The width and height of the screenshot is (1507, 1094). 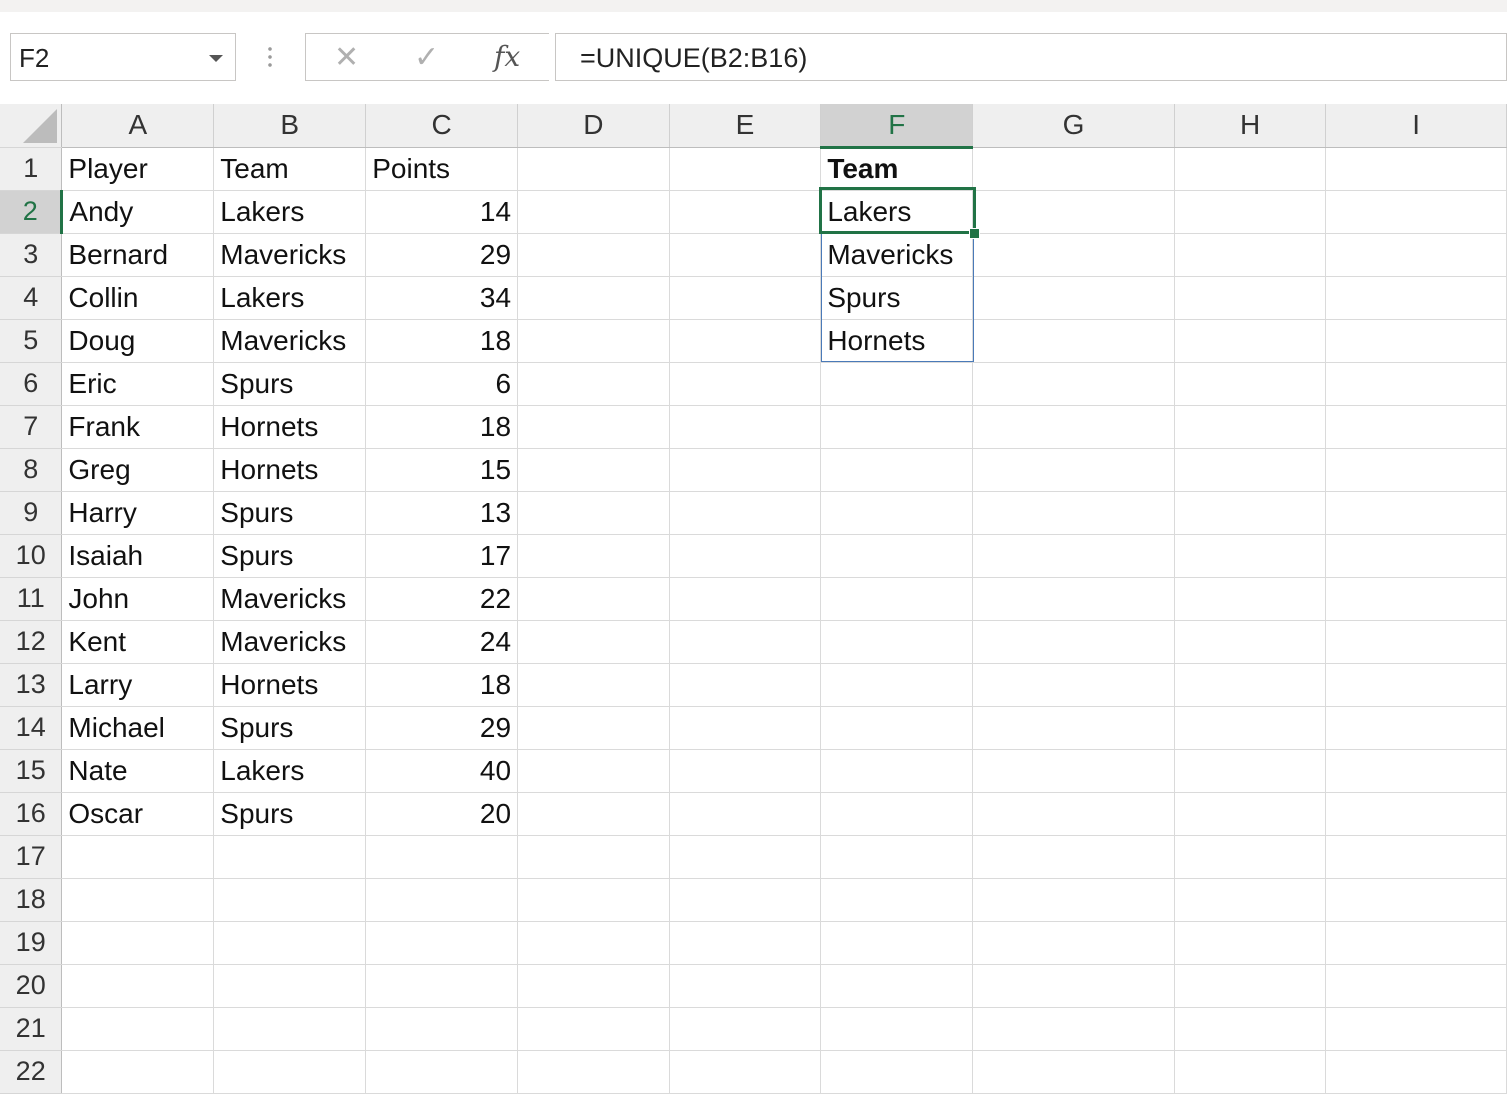 I want to click on row-header: 13, so click(x=31, y=685).